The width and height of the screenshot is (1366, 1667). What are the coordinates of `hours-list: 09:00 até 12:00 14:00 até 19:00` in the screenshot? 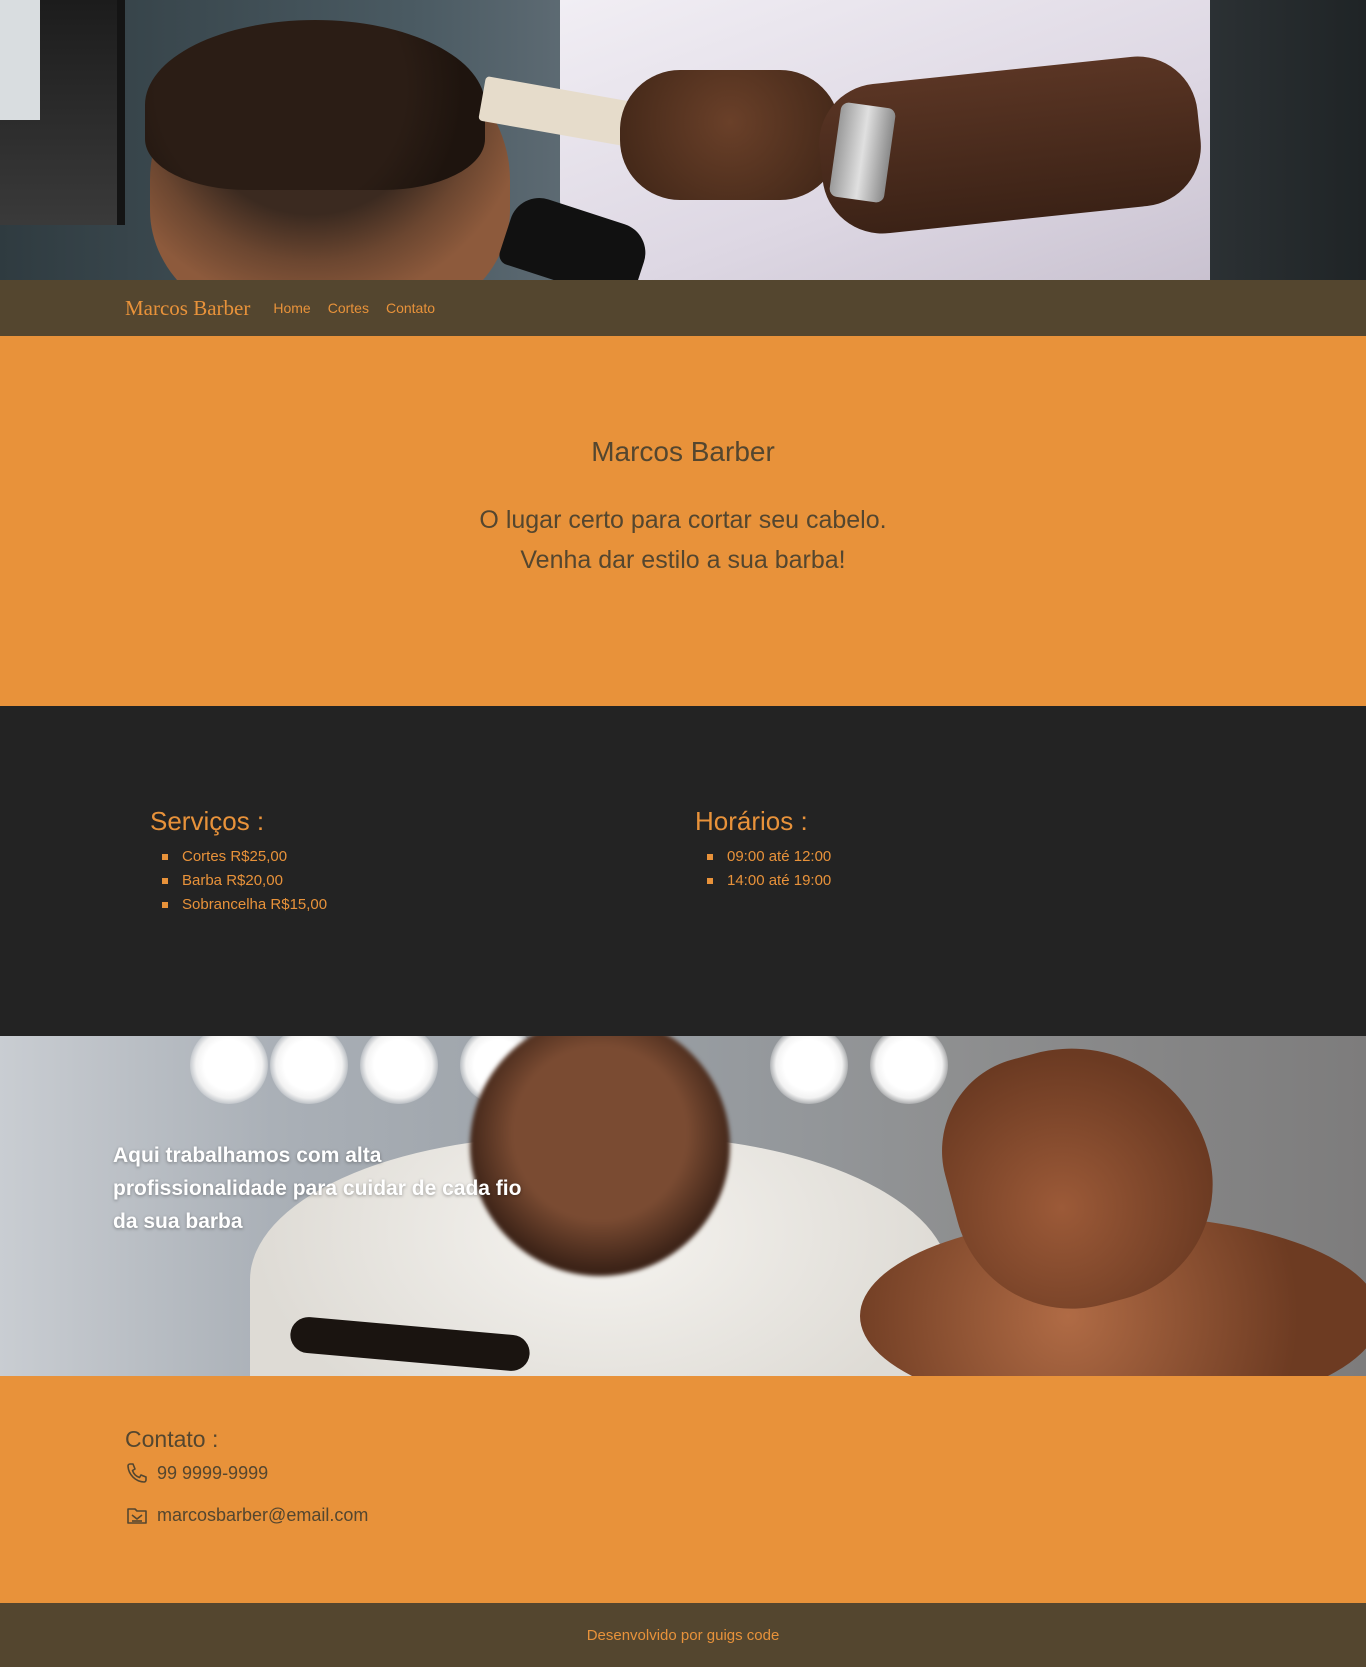 It's located at (967, 869).